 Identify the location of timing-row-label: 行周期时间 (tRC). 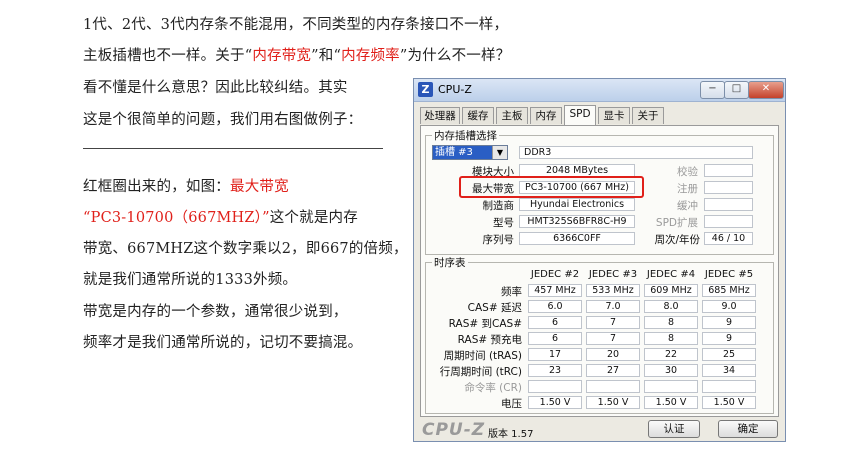
(480, 372).